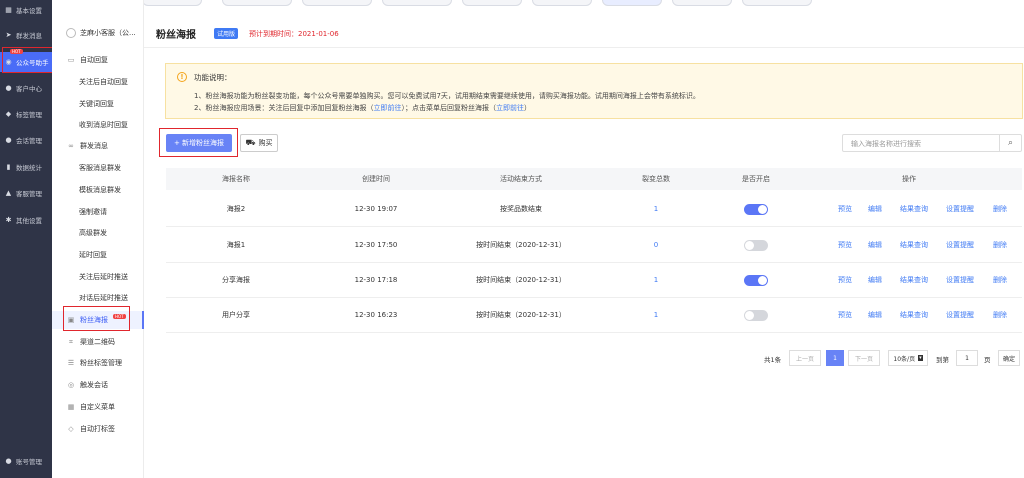 The width and height of the screenshot is (1024, 478). I want to click on subnav-label: 模板消息群发, so click(100, 190).